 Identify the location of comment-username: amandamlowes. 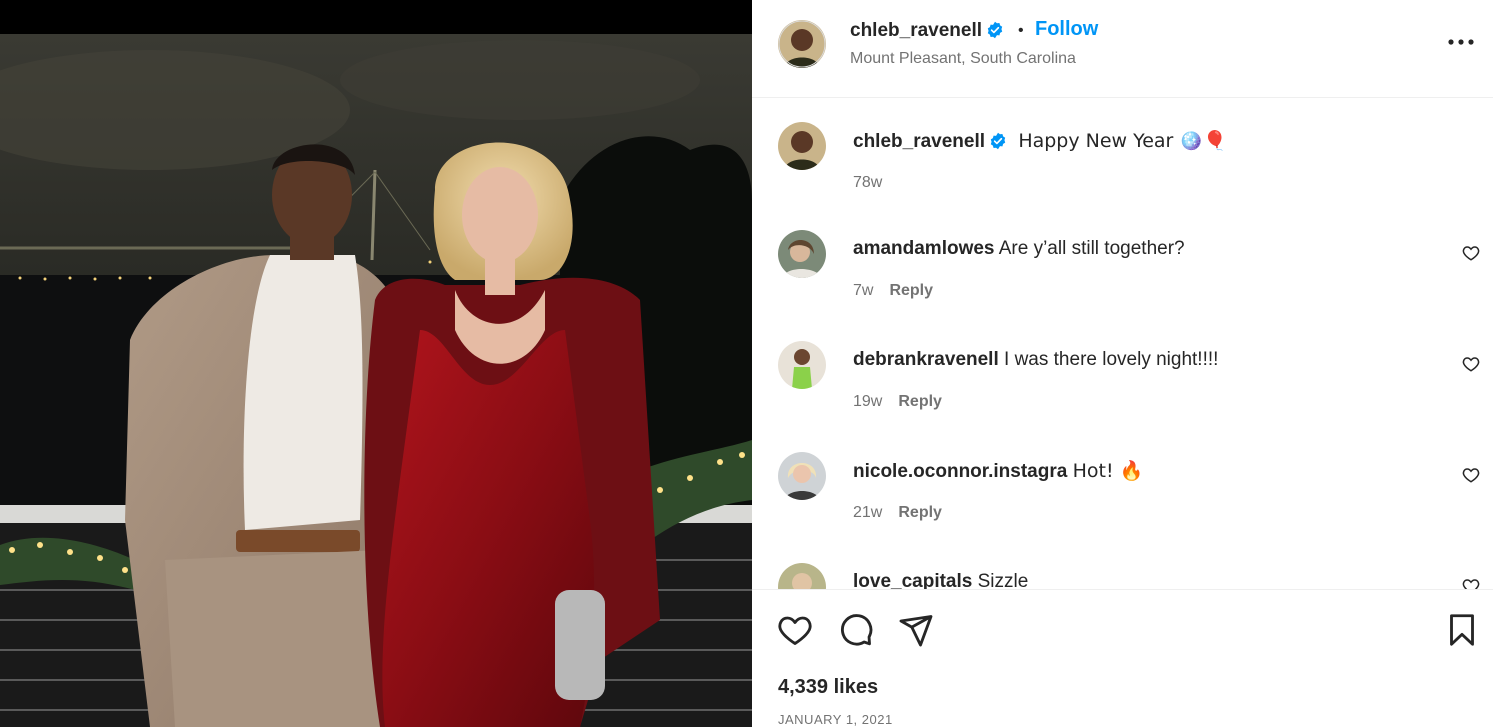
(924, 248).